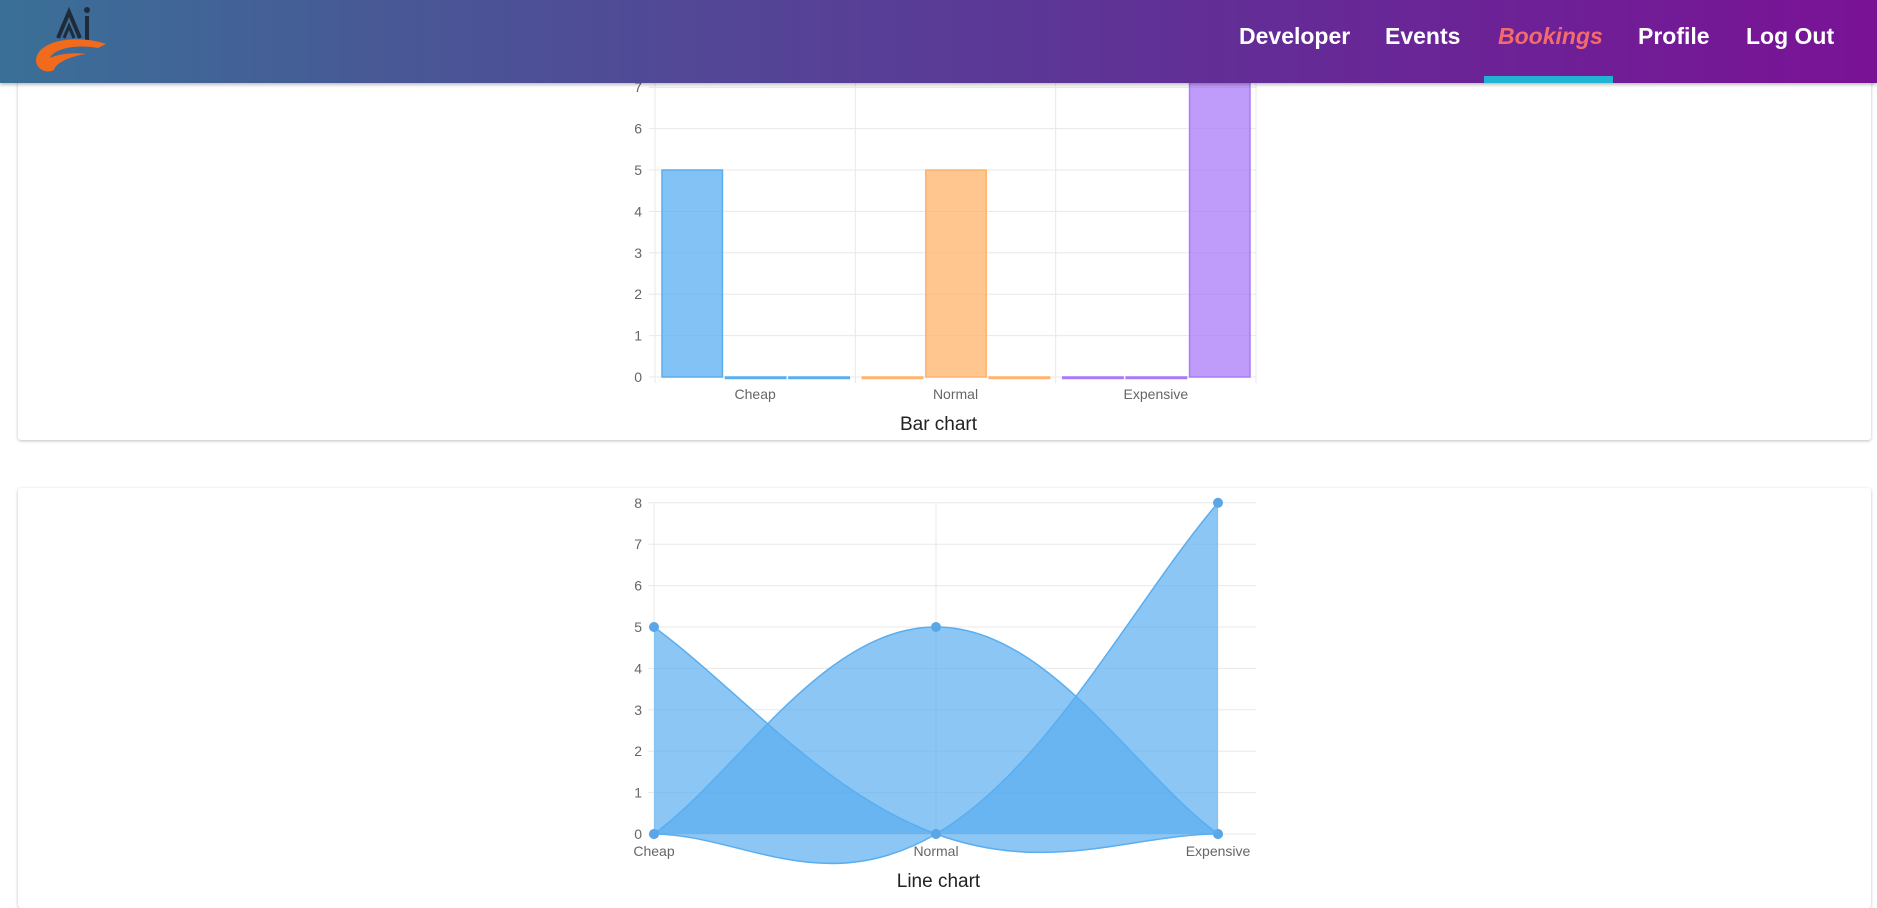 The height and width of the screenshot is (908, 1877). I want to click on logo, so click(70, 42).